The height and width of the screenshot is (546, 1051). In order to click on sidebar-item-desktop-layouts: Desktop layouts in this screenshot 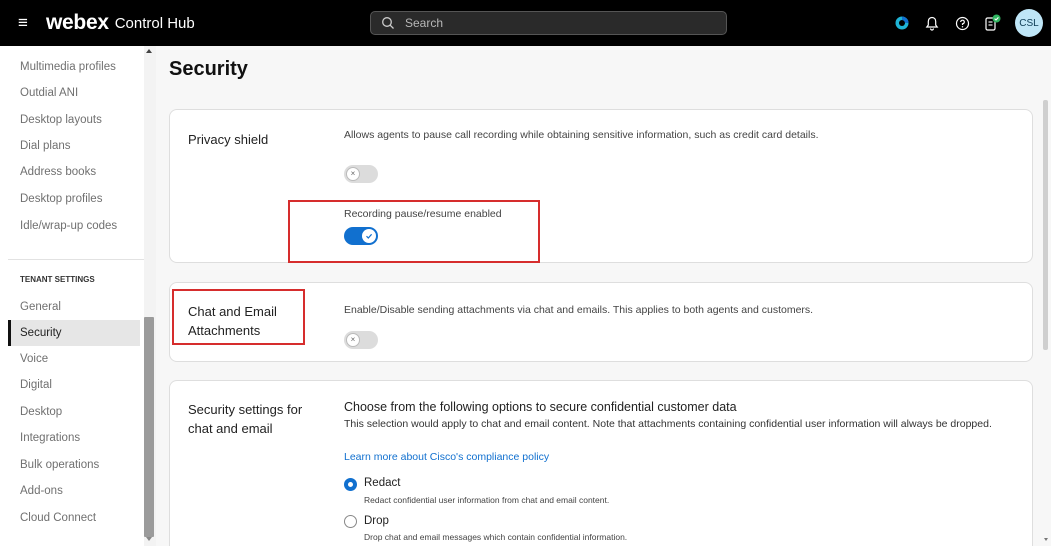, I will do `click(74, 120)`.